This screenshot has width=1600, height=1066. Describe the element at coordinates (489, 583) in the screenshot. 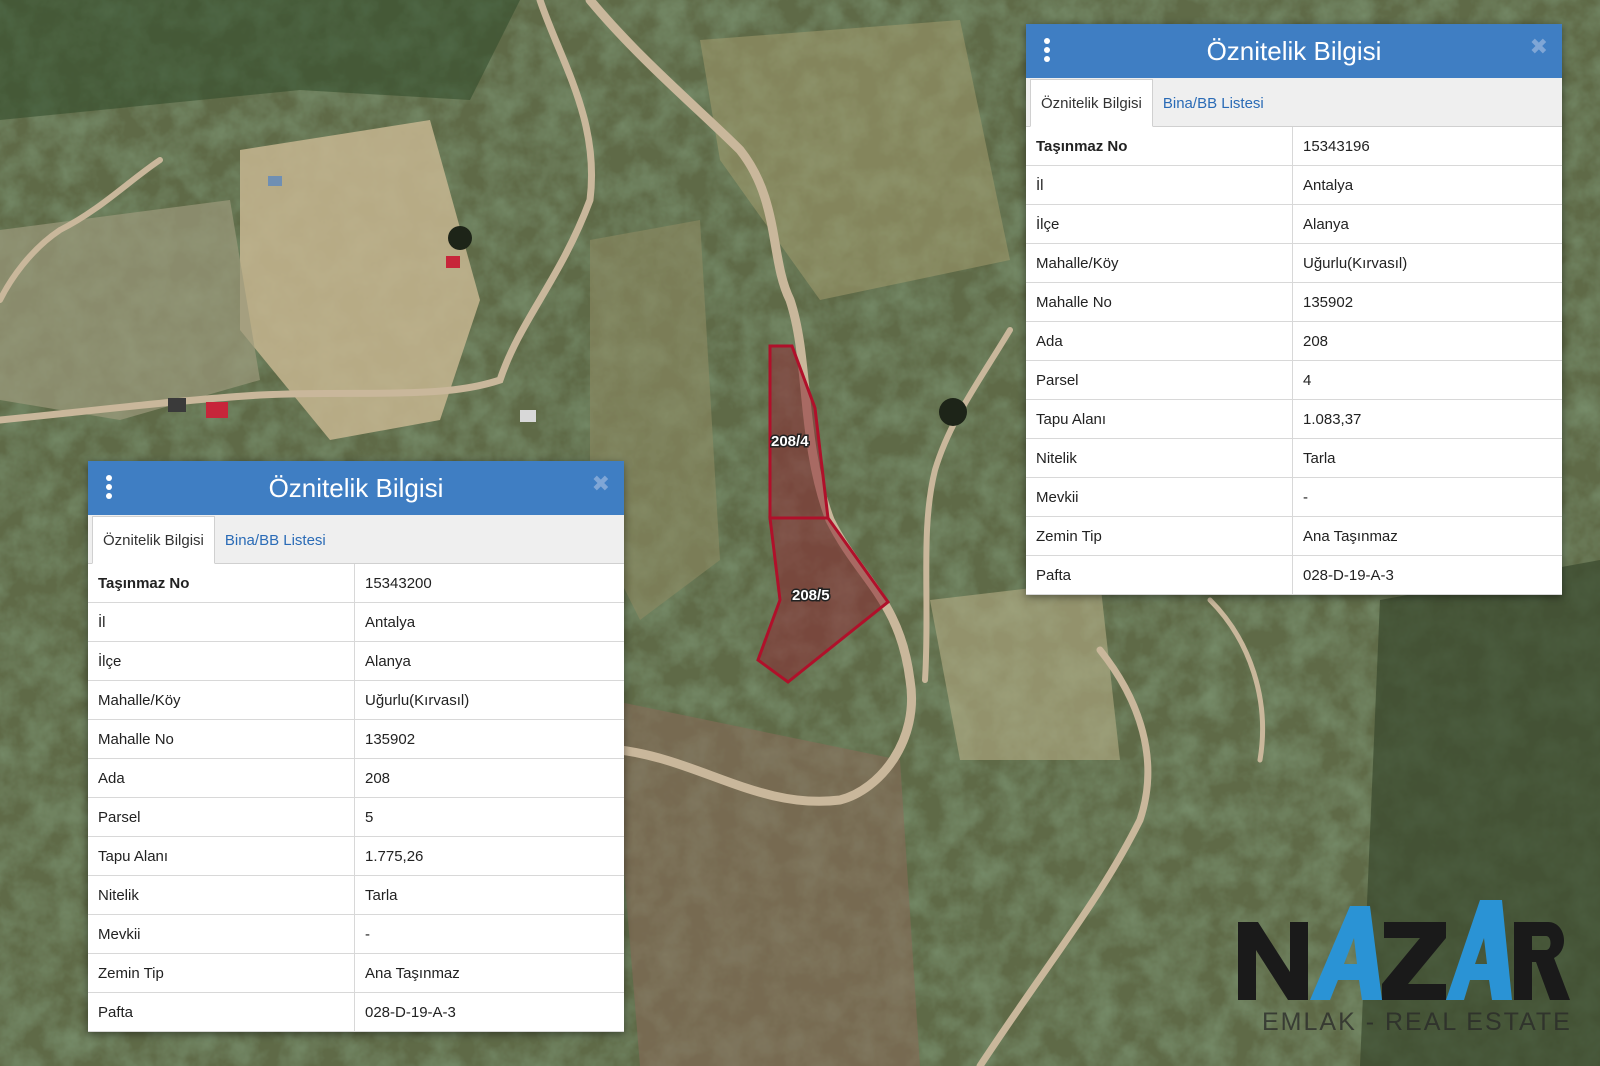

I see `row-value: 15343200` at that location.